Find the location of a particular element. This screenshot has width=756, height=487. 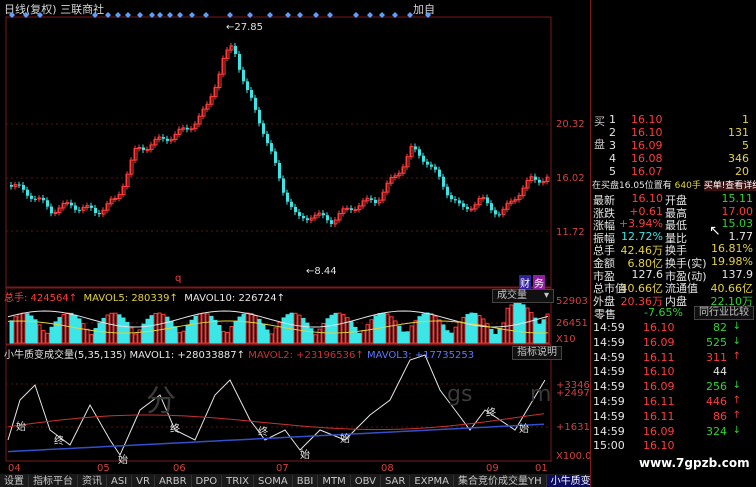

stat-value: +0.61 is located at coordinates (646, 211).